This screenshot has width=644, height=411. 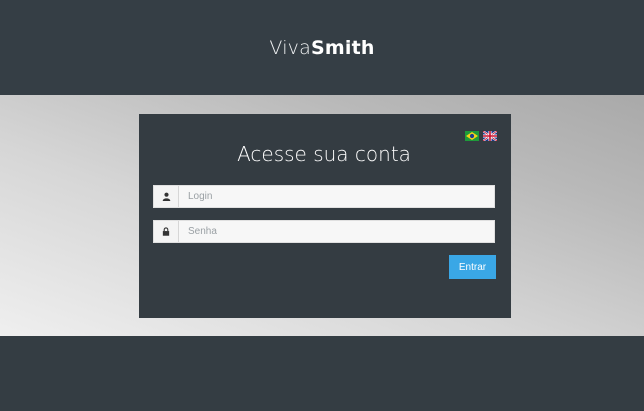 What do you see at coordinates (472, 136) in the screenshot?
I see `brazil-flag-icon` at bounding box center [472, 136].